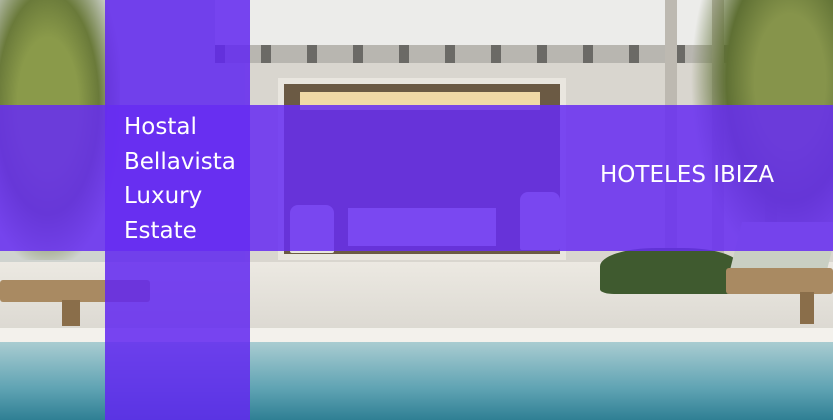  Describe the element at coordinates (160, 127) in the screenshot. I see `hotel-name-line: Hostal` at that location.